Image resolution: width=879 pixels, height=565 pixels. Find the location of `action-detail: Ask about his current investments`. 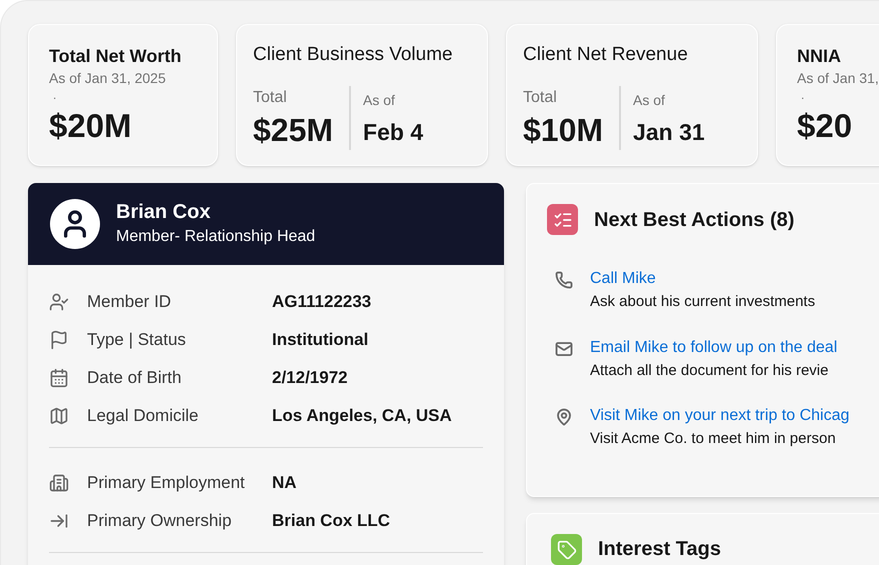

action-detail: Ask about his current investments is located at coordinates (703, 302).